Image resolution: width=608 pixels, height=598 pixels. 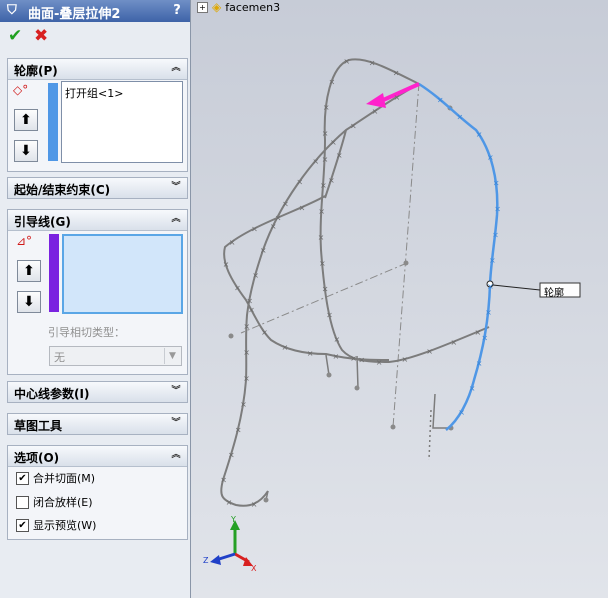 What do you see at coordinates (15, 36) in the screenshot?
I see `ok-button: ✔` at bounding box center [15, 36].